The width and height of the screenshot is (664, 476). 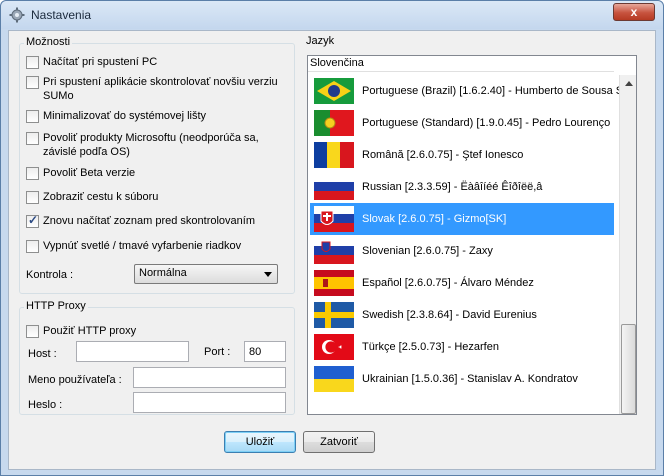 What do you see at coordinates (334, 347) in the screenshot?
I see `turkey-flag-icon` at bounding box center [334, 347].